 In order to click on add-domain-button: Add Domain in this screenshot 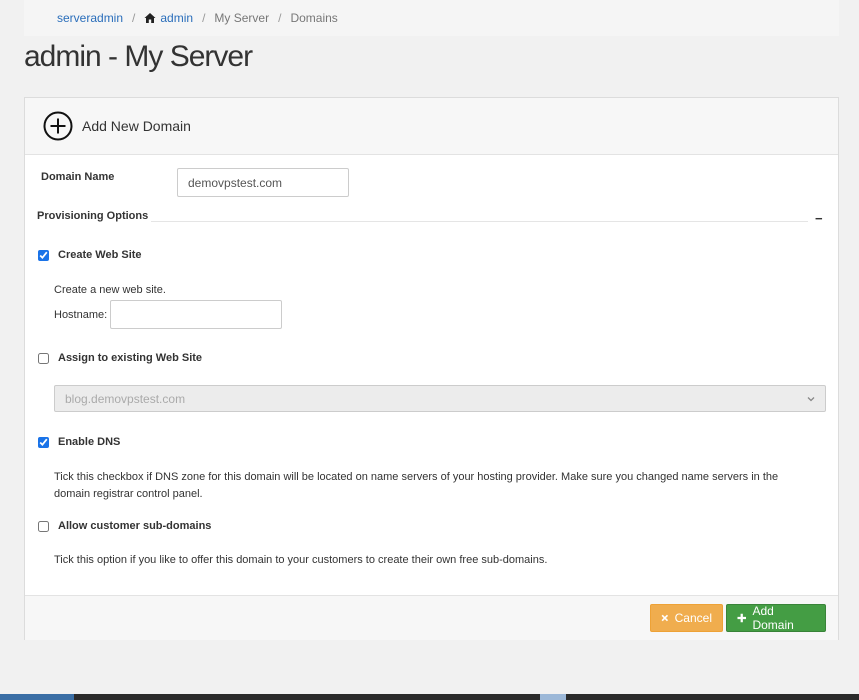, I will do `click(776, 618)`.